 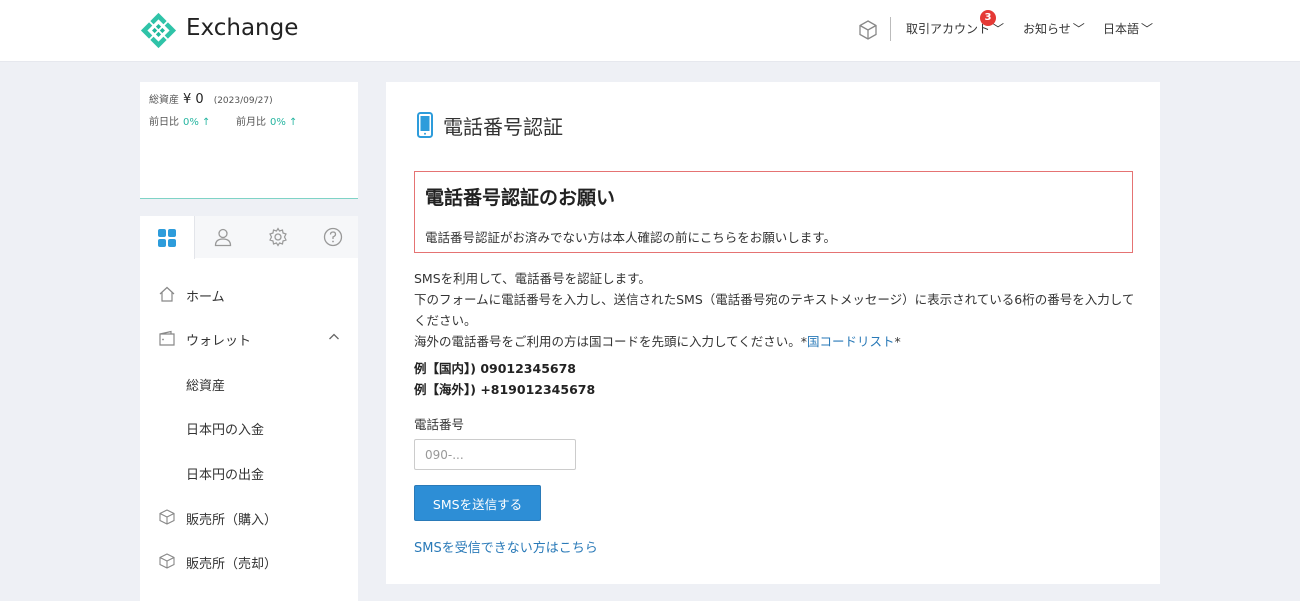 What do you see at coordinates (532, 278) in the screenshot?
I see `instruction-line: SMSを利用して、電話番号を認証します。` at bounding box center [532, 278].